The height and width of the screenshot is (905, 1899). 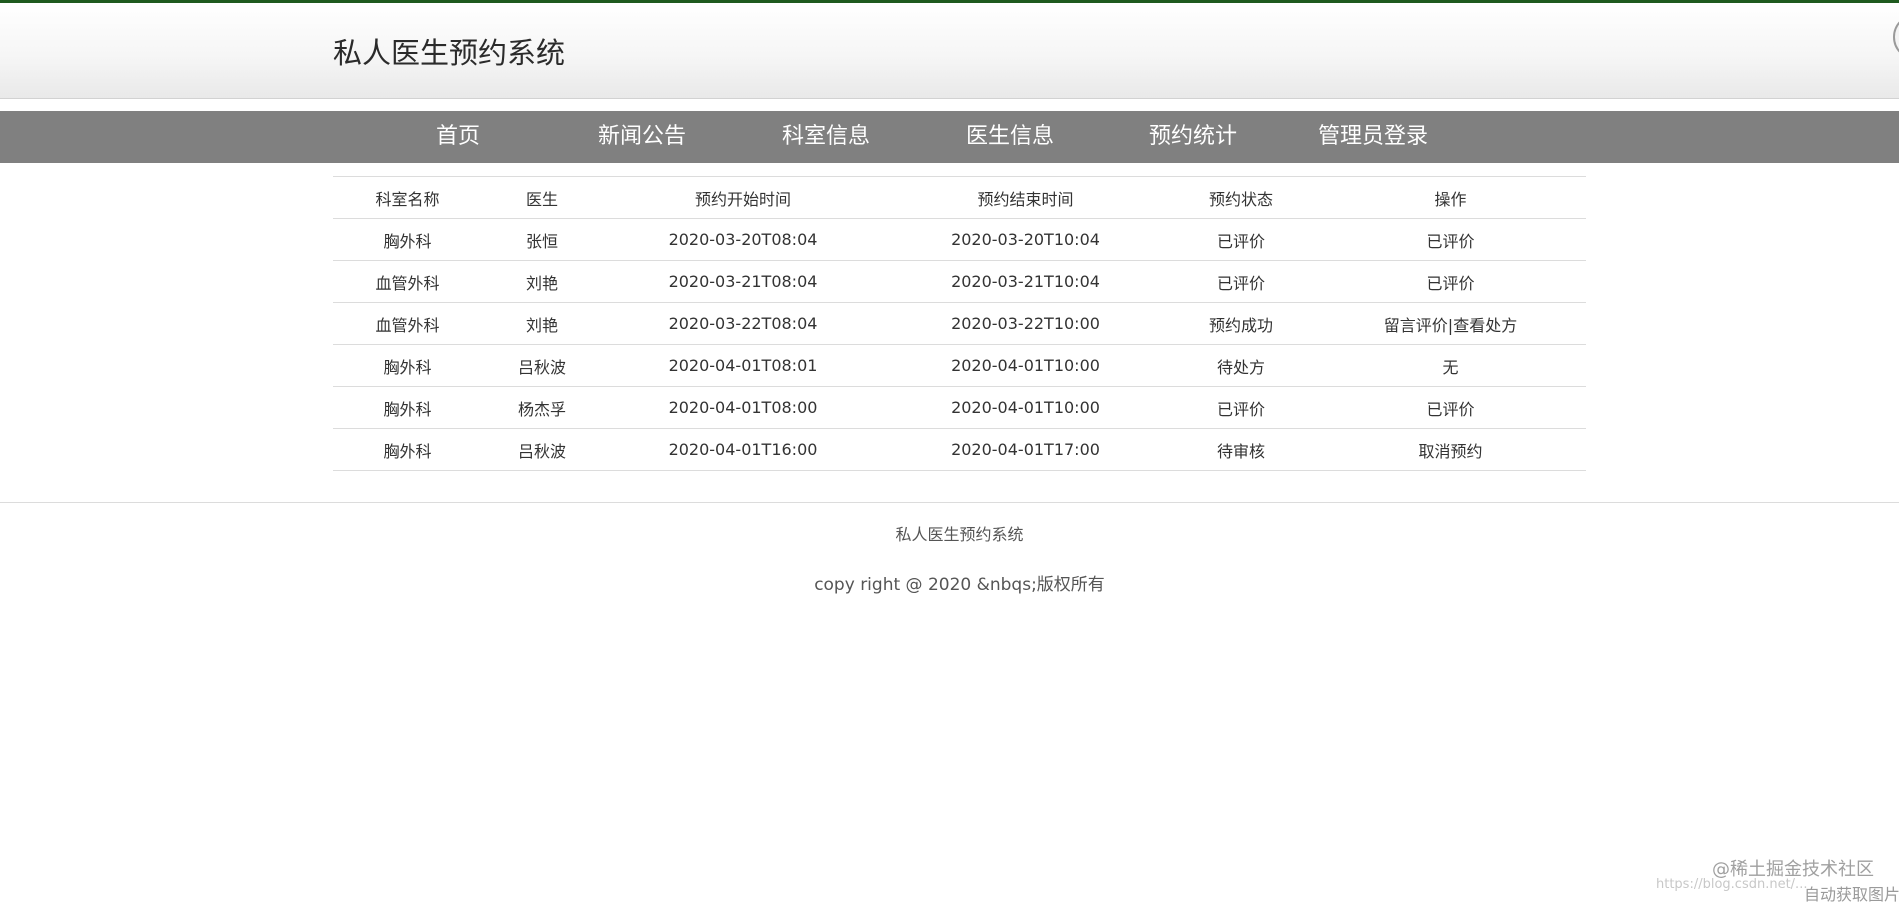 I want to click on watermark-text: @稀土掘金技术社区, so click(x=1793, y=869).